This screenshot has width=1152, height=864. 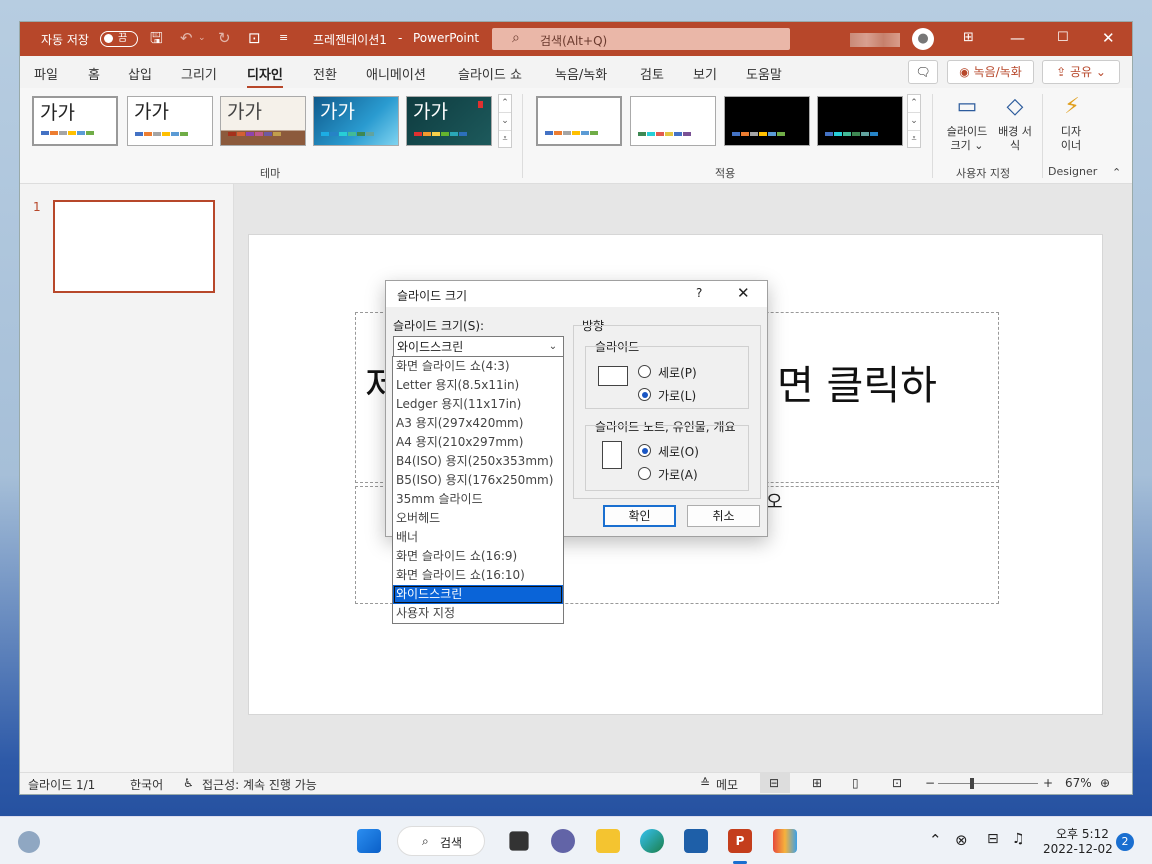 What do you see at coordinates (478, 556) in the screenshot?
I see `list-item: 화면 슬라이드 쇼(16:9)` at bounding box center [478, 556].